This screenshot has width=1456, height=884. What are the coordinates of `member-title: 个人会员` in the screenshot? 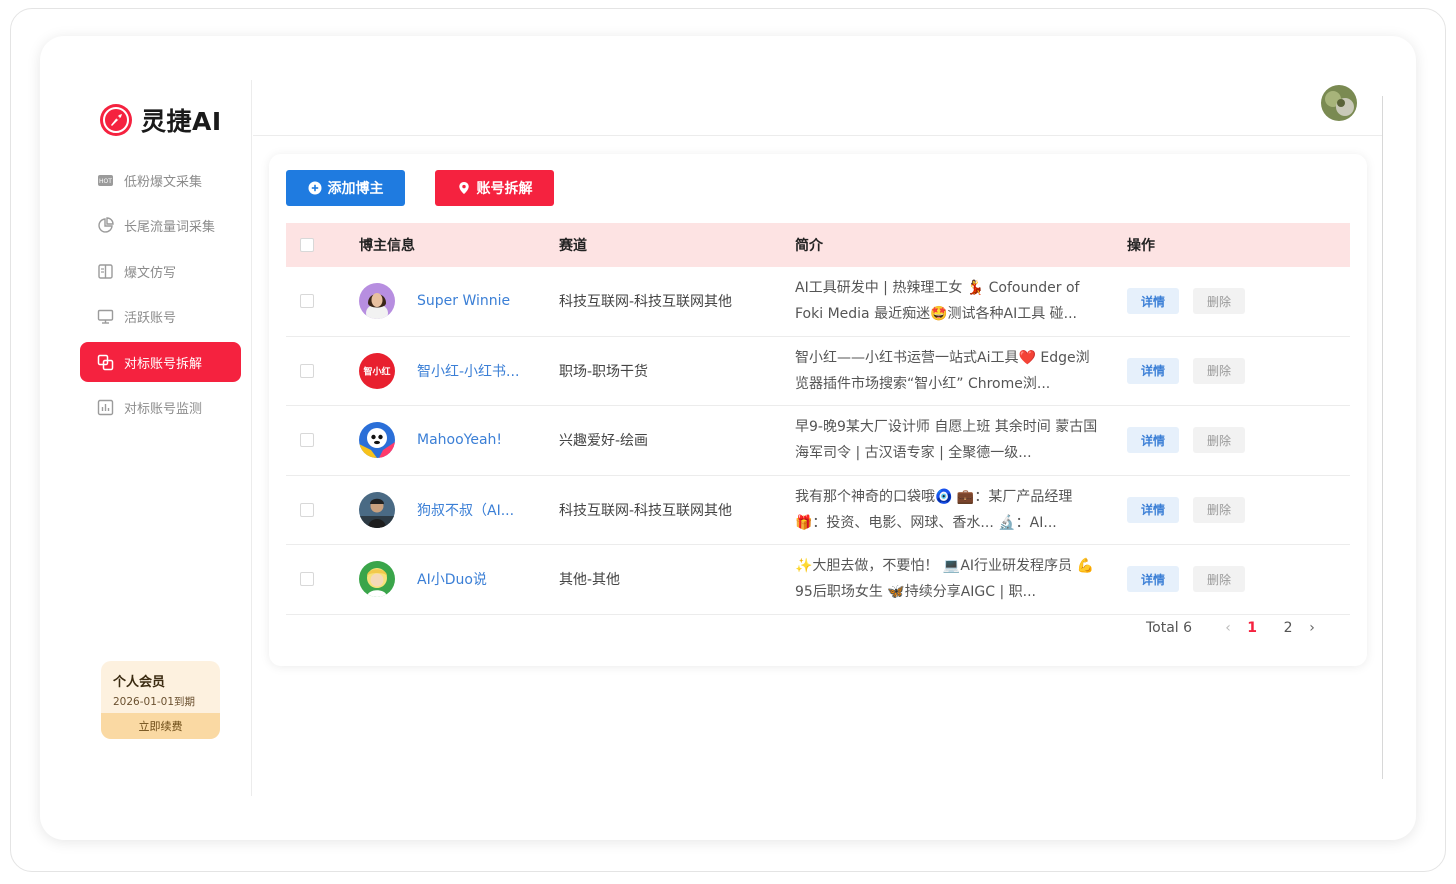 It's located at (139, 682).